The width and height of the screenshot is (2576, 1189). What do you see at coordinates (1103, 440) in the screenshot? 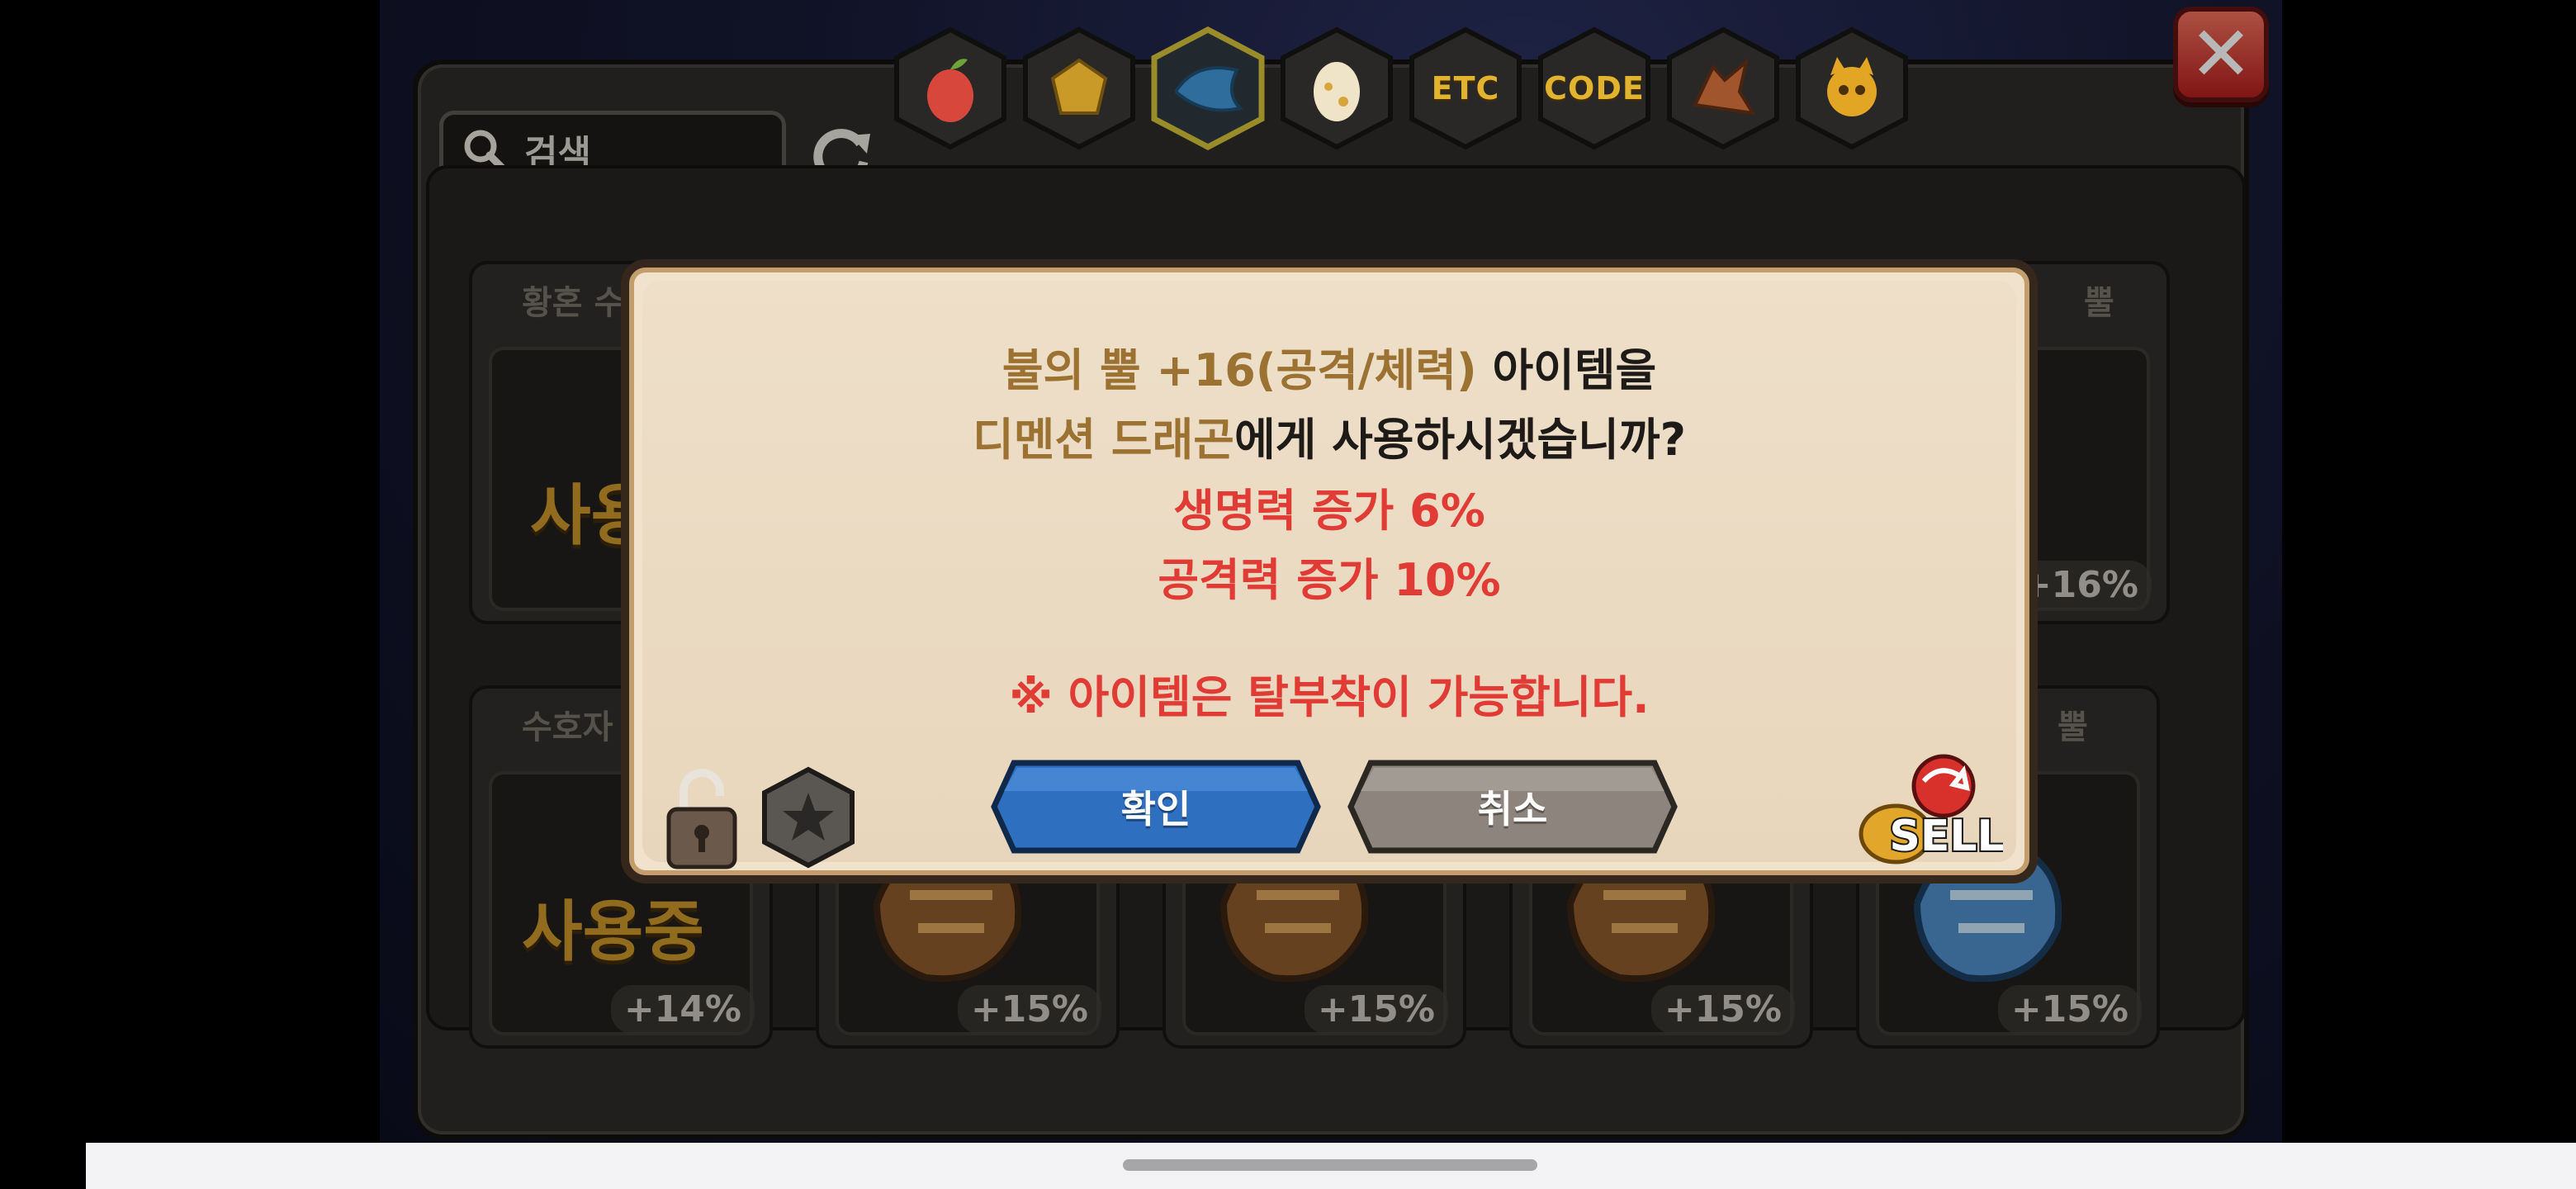
I see `target-name: 디멘션 드래곤` at bounding box center [1103, 440].